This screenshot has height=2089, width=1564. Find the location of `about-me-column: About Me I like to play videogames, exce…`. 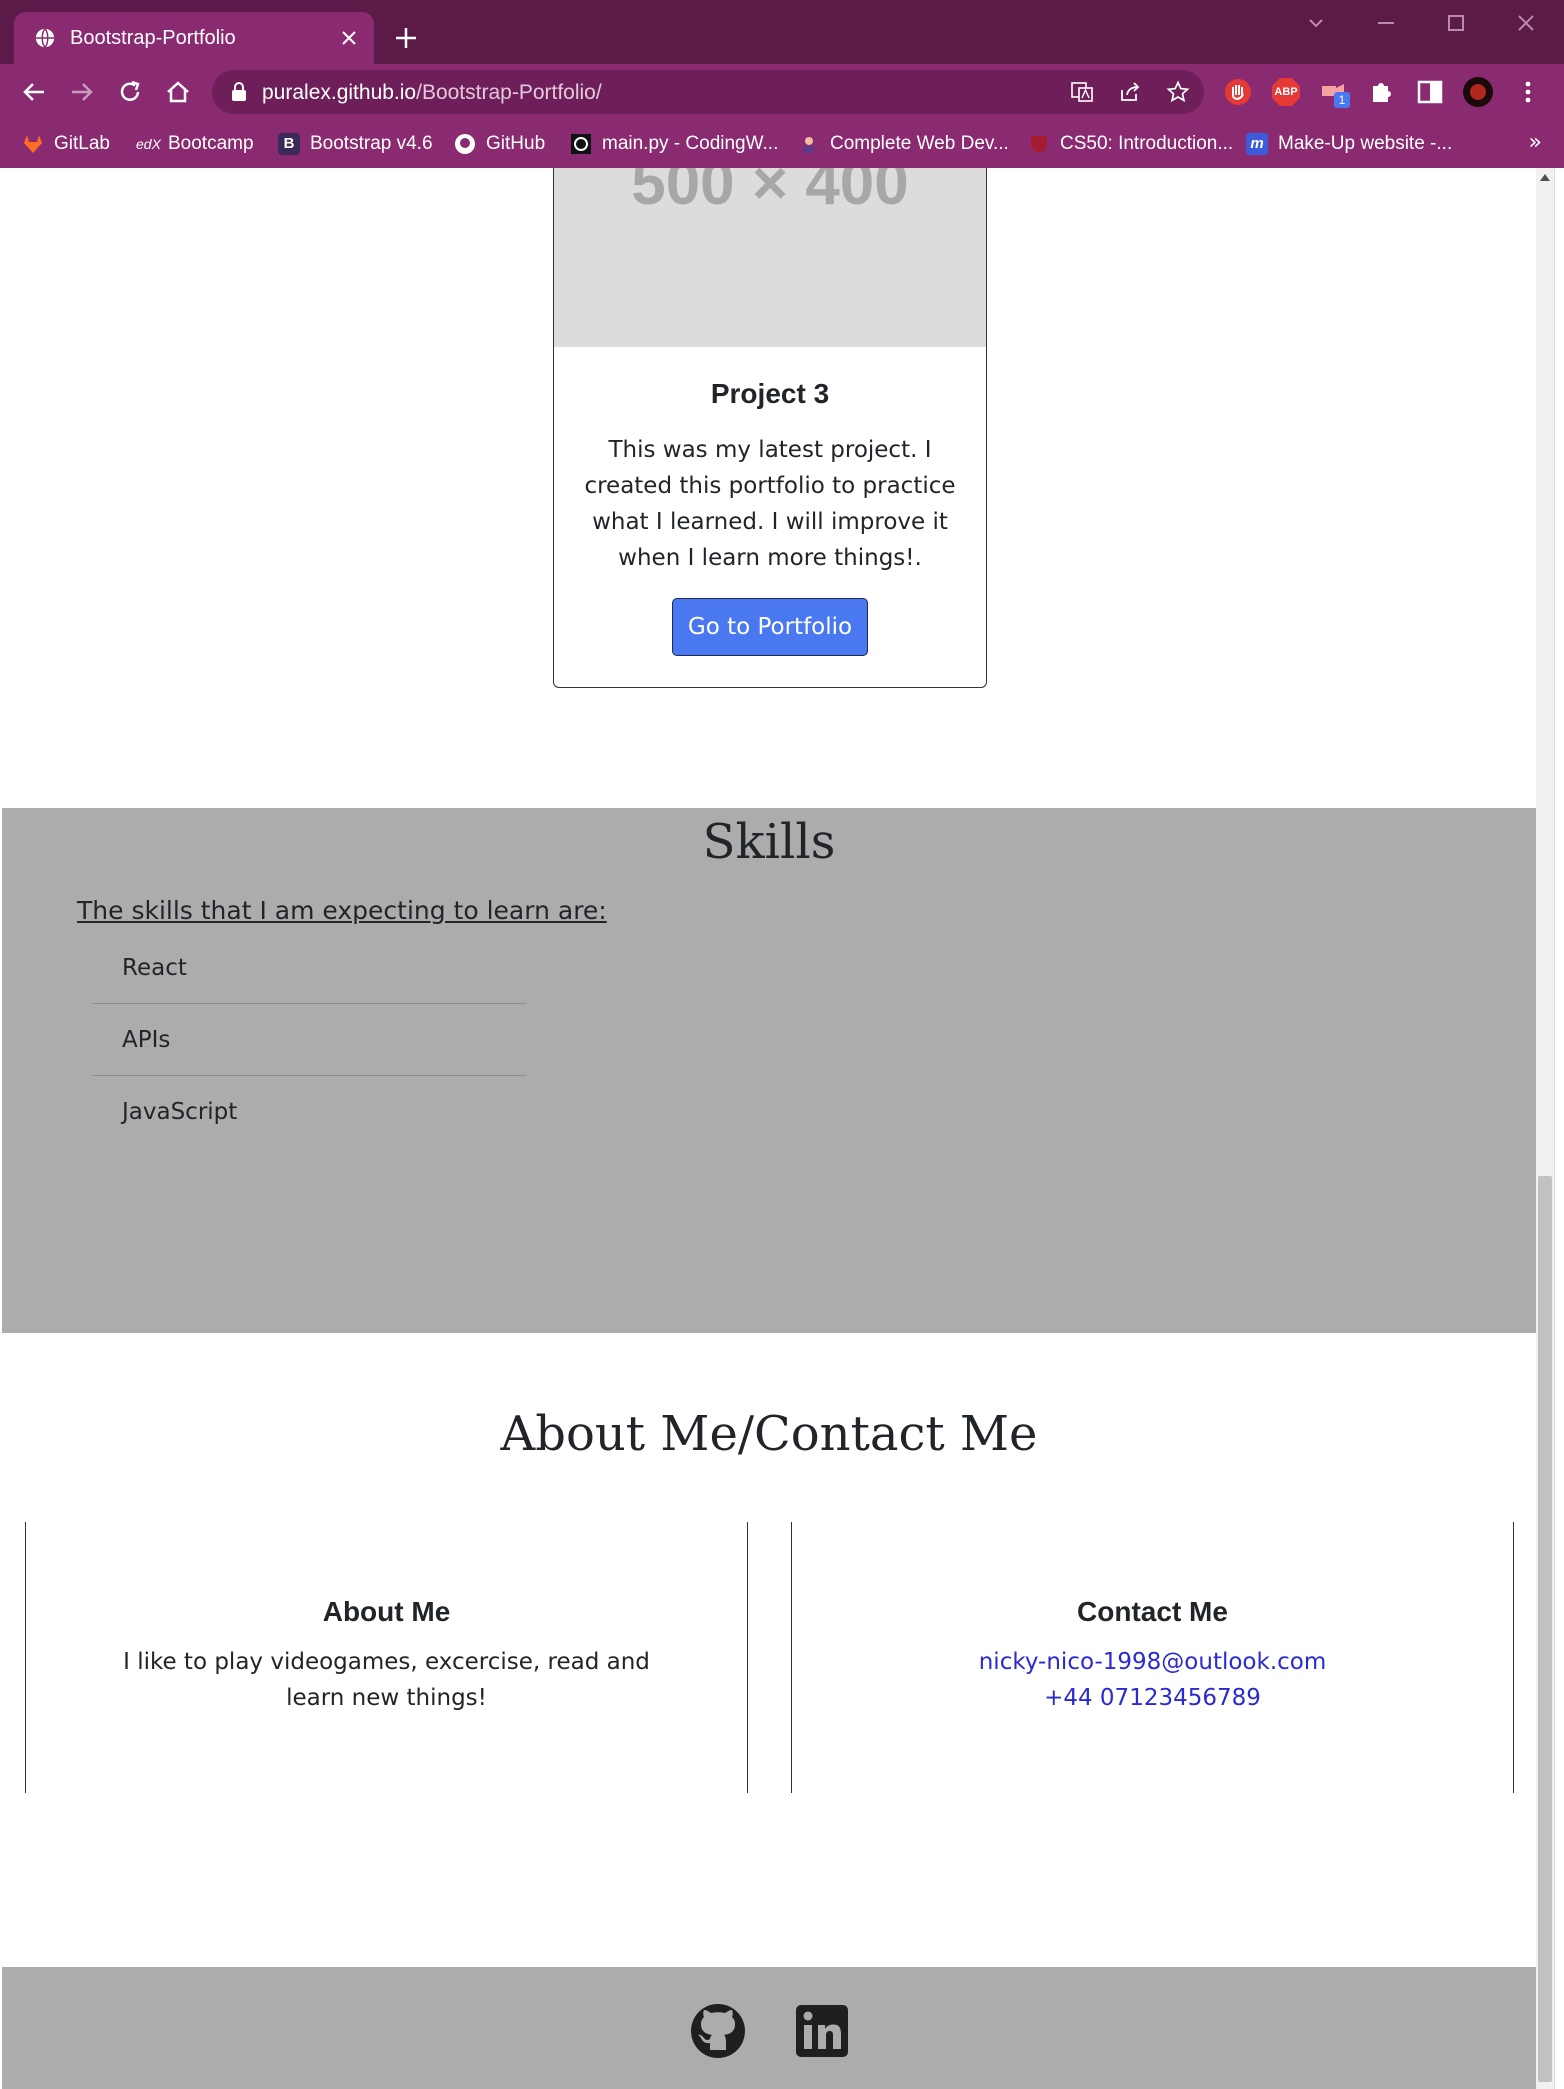

about-me-column: About Me I like to play videogames, exce… is located at coordinates (386, 1657).